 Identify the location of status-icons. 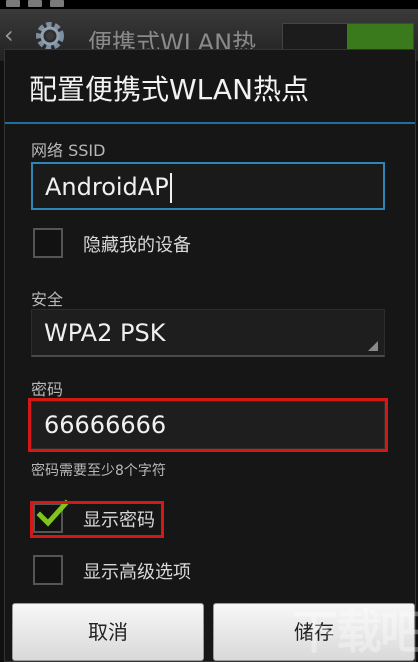
(35, 3).